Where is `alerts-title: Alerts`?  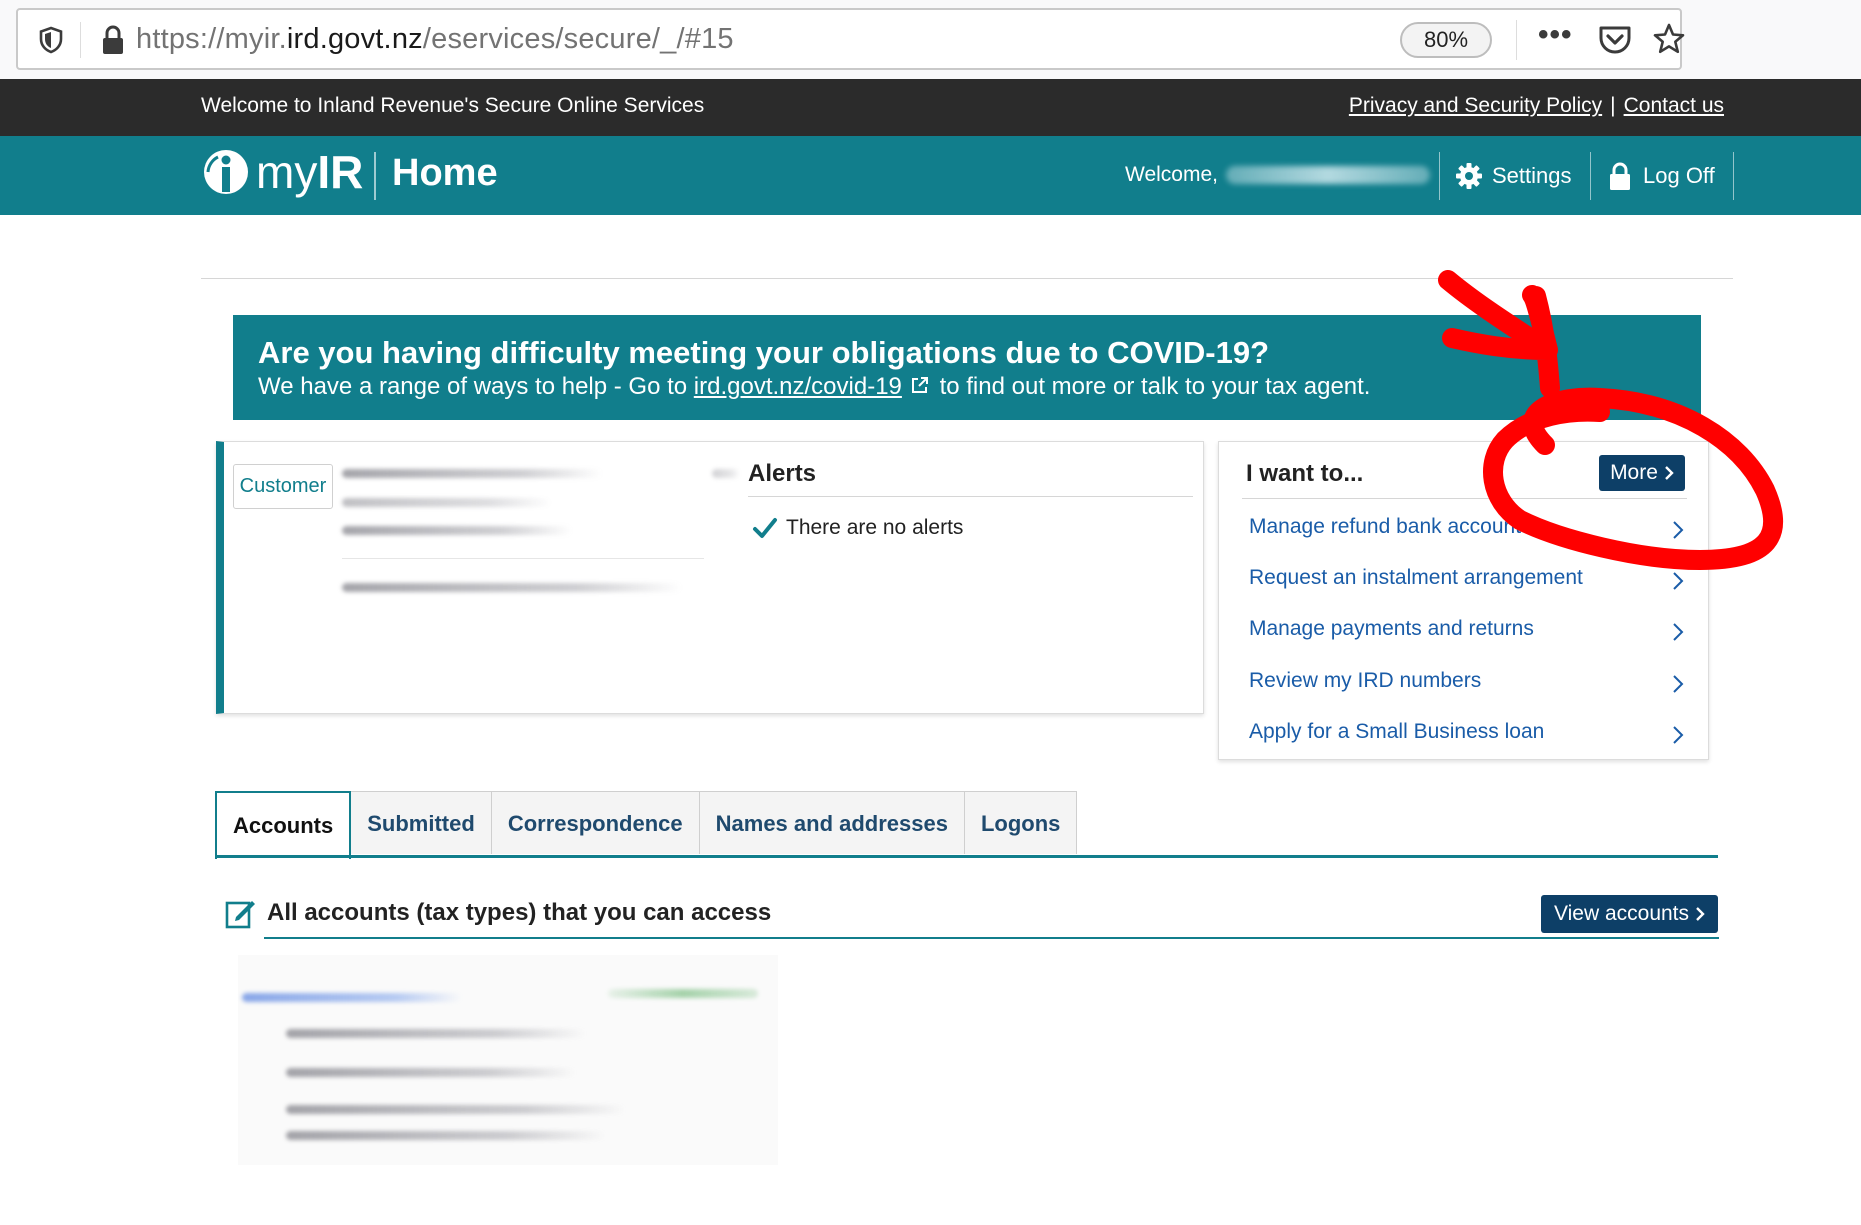 alerts-title: Alerts is located at coordinates (782, 473).